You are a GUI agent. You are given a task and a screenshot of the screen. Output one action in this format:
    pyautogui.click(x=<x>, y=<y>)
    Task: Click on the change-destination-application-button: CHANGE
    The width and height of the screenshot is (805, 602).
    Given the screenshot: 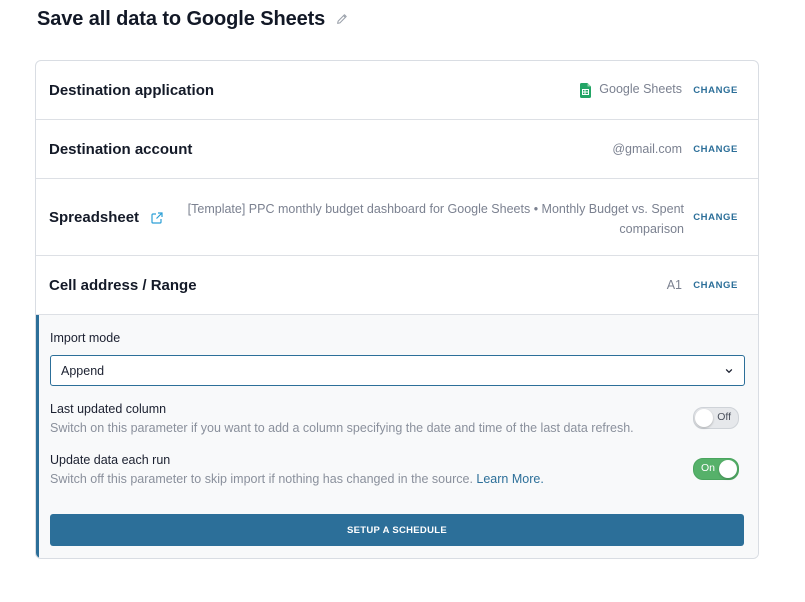 What is the action you would take?
    pyautogui.click(x=715, y=90)
    